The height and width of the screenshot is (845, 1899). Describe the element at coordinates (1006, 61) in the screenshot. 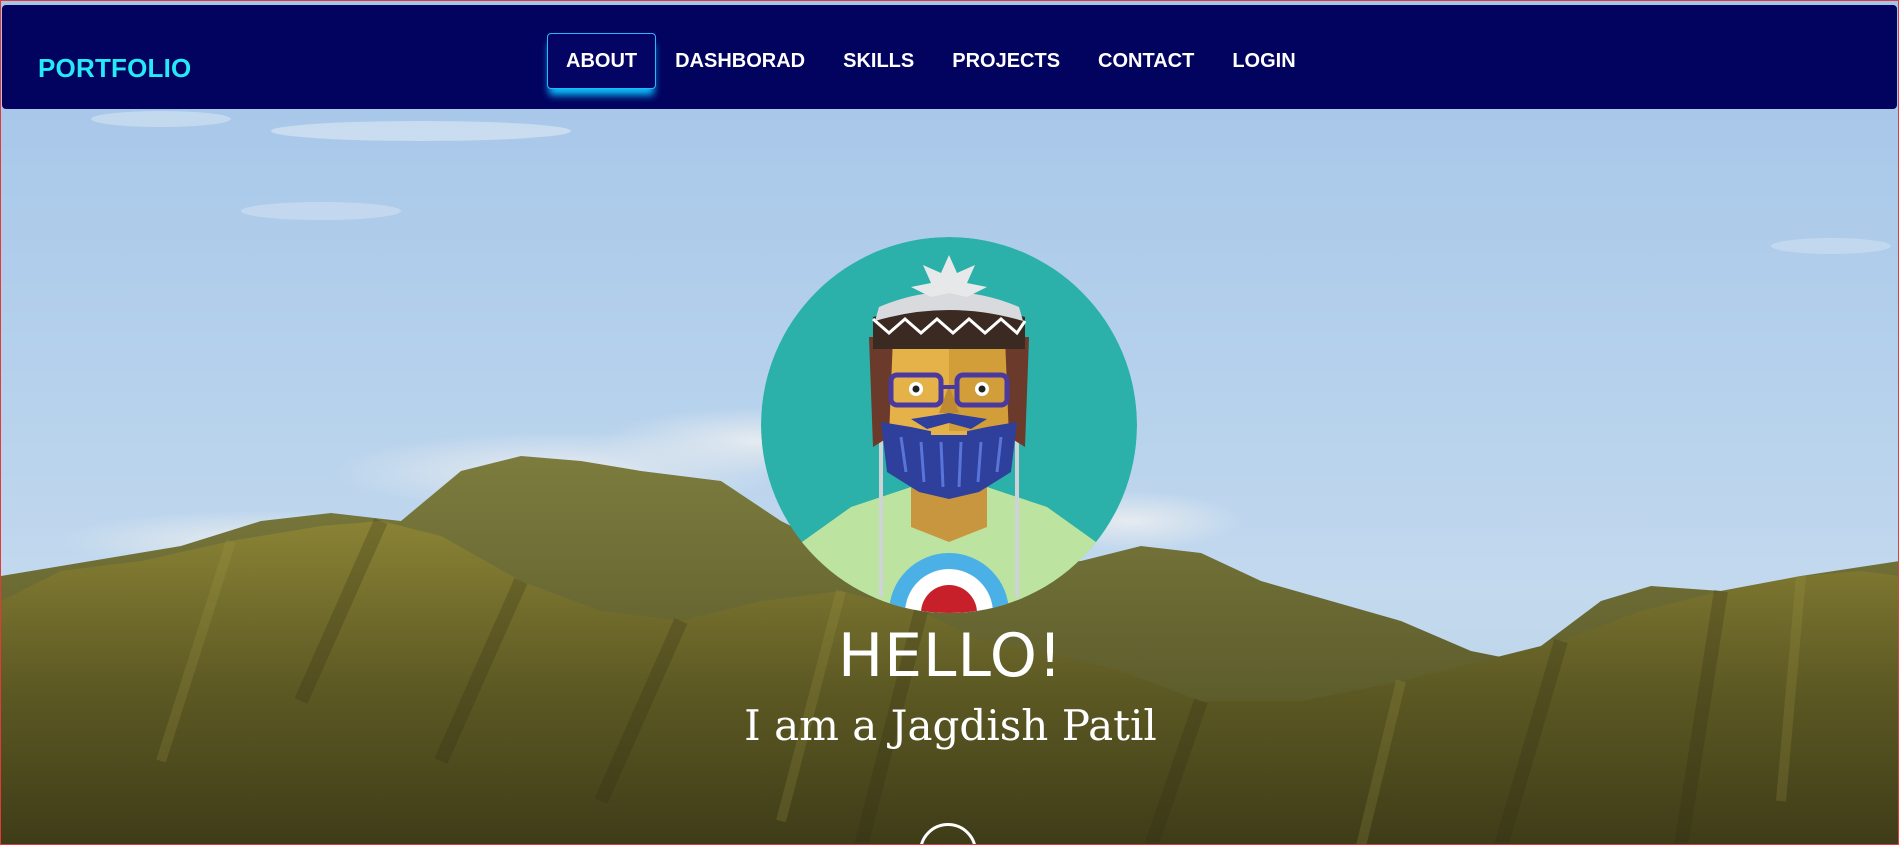

I see `nav-item-projects: PROJECTS` at that location.